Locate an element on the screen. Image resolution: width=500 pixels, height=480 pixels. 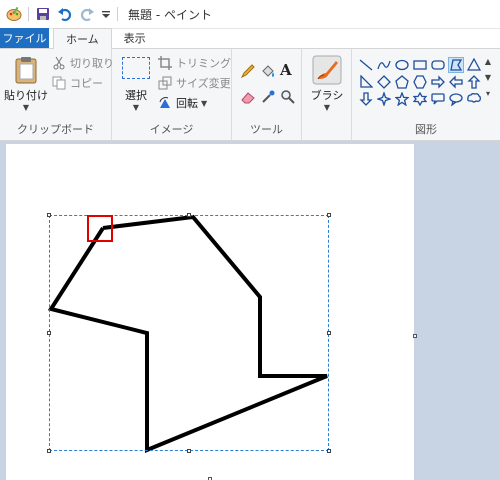
shapes-group-label: 図形 is located at coordinates (426, 129).